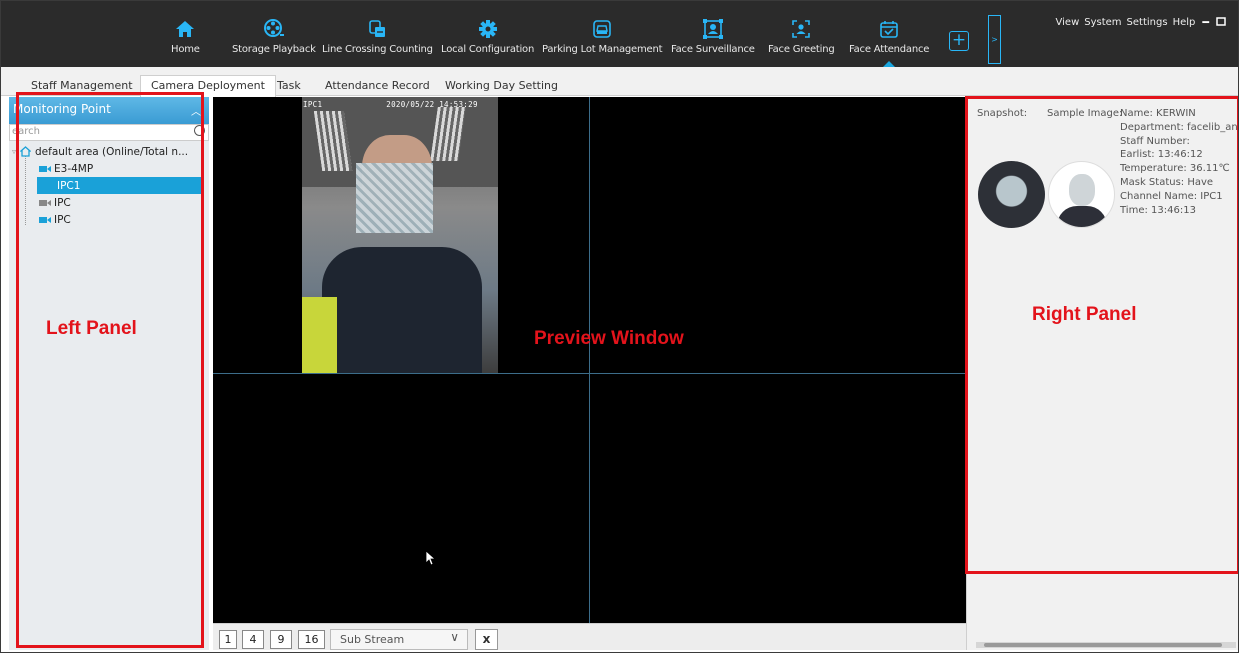 The height and width of the screenshot is (653, 1239). I want to click on tab-camera-deployment: Camera Deployment, so click(208, 86).